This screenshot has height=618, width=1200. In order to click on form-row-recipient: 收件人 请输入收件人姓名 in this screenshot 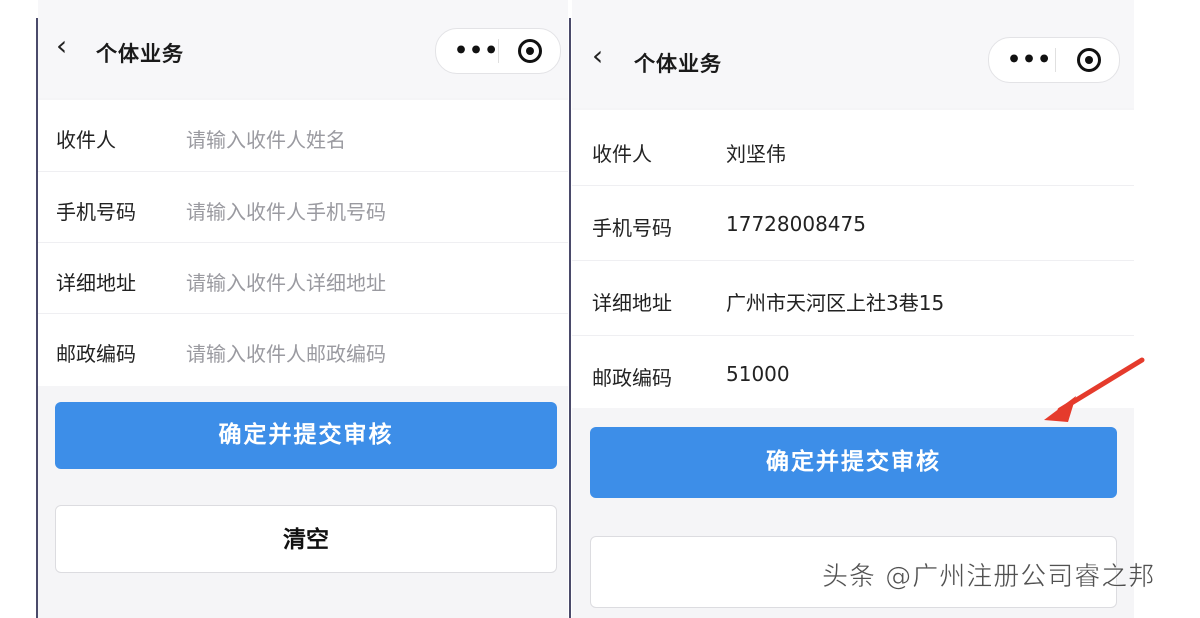, I will do `click(303, 136)`.